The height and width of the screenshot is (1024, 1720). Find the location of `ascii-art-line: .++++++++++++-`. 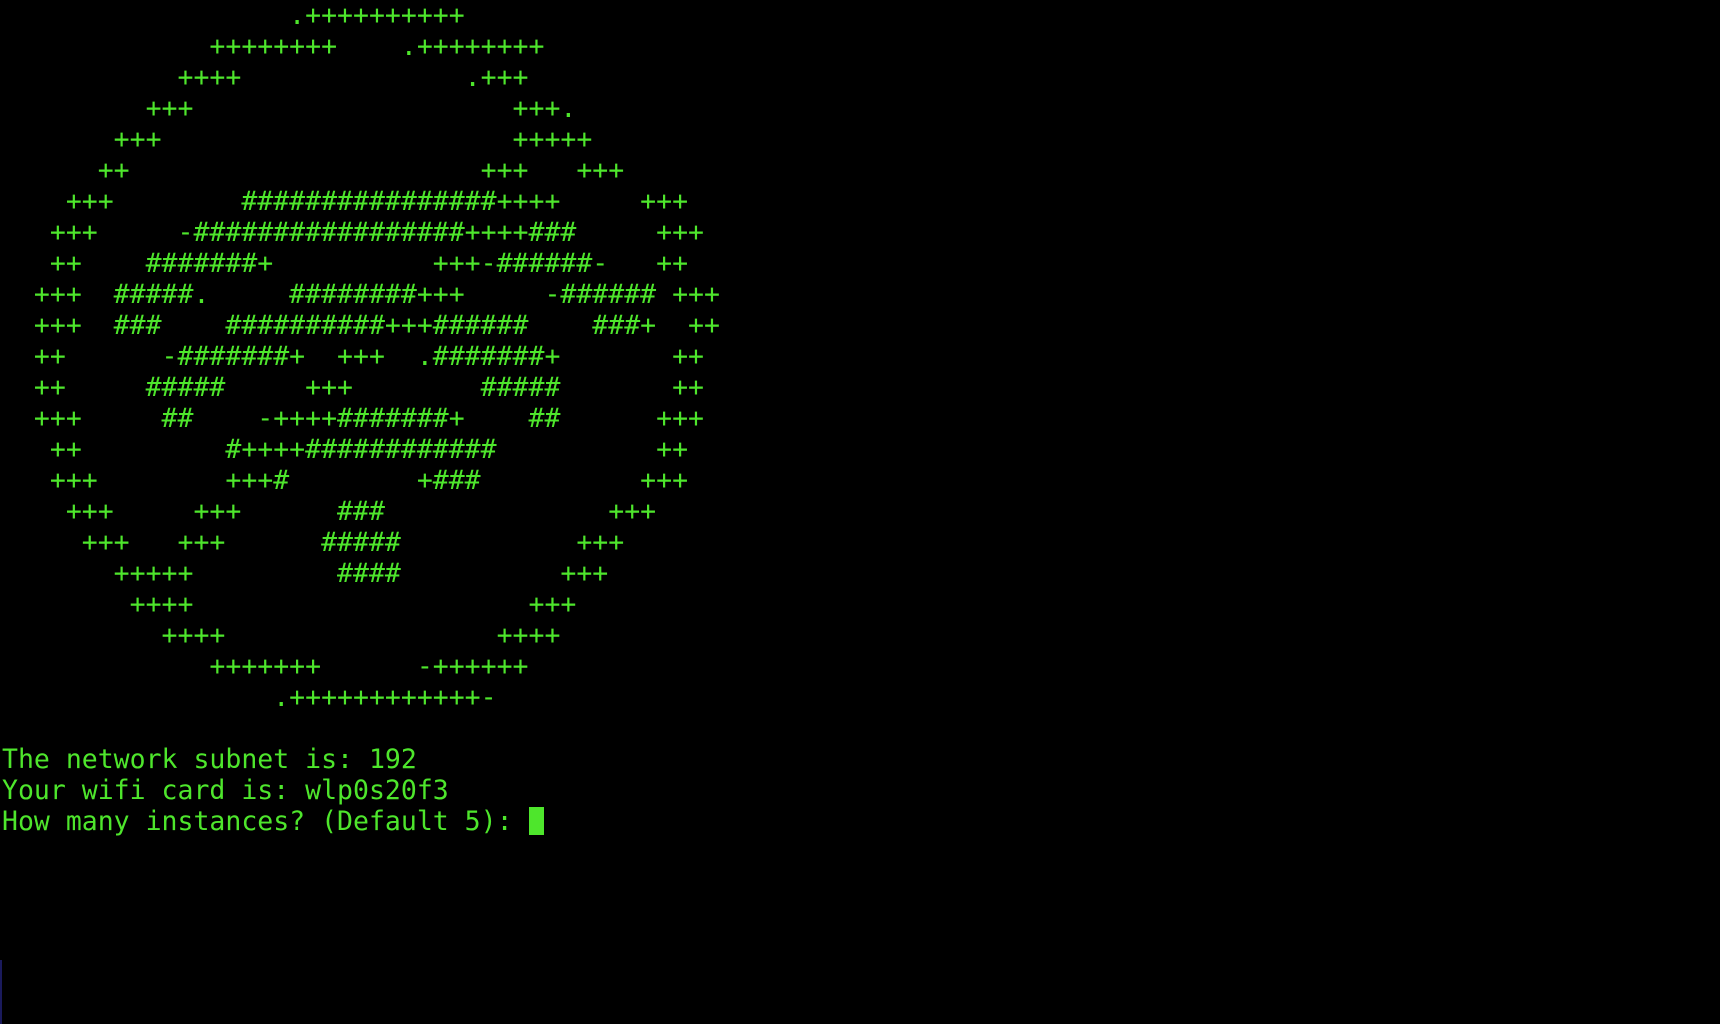

ascii-art-line: .++++++++++++- is located at coordinates (249, 697).